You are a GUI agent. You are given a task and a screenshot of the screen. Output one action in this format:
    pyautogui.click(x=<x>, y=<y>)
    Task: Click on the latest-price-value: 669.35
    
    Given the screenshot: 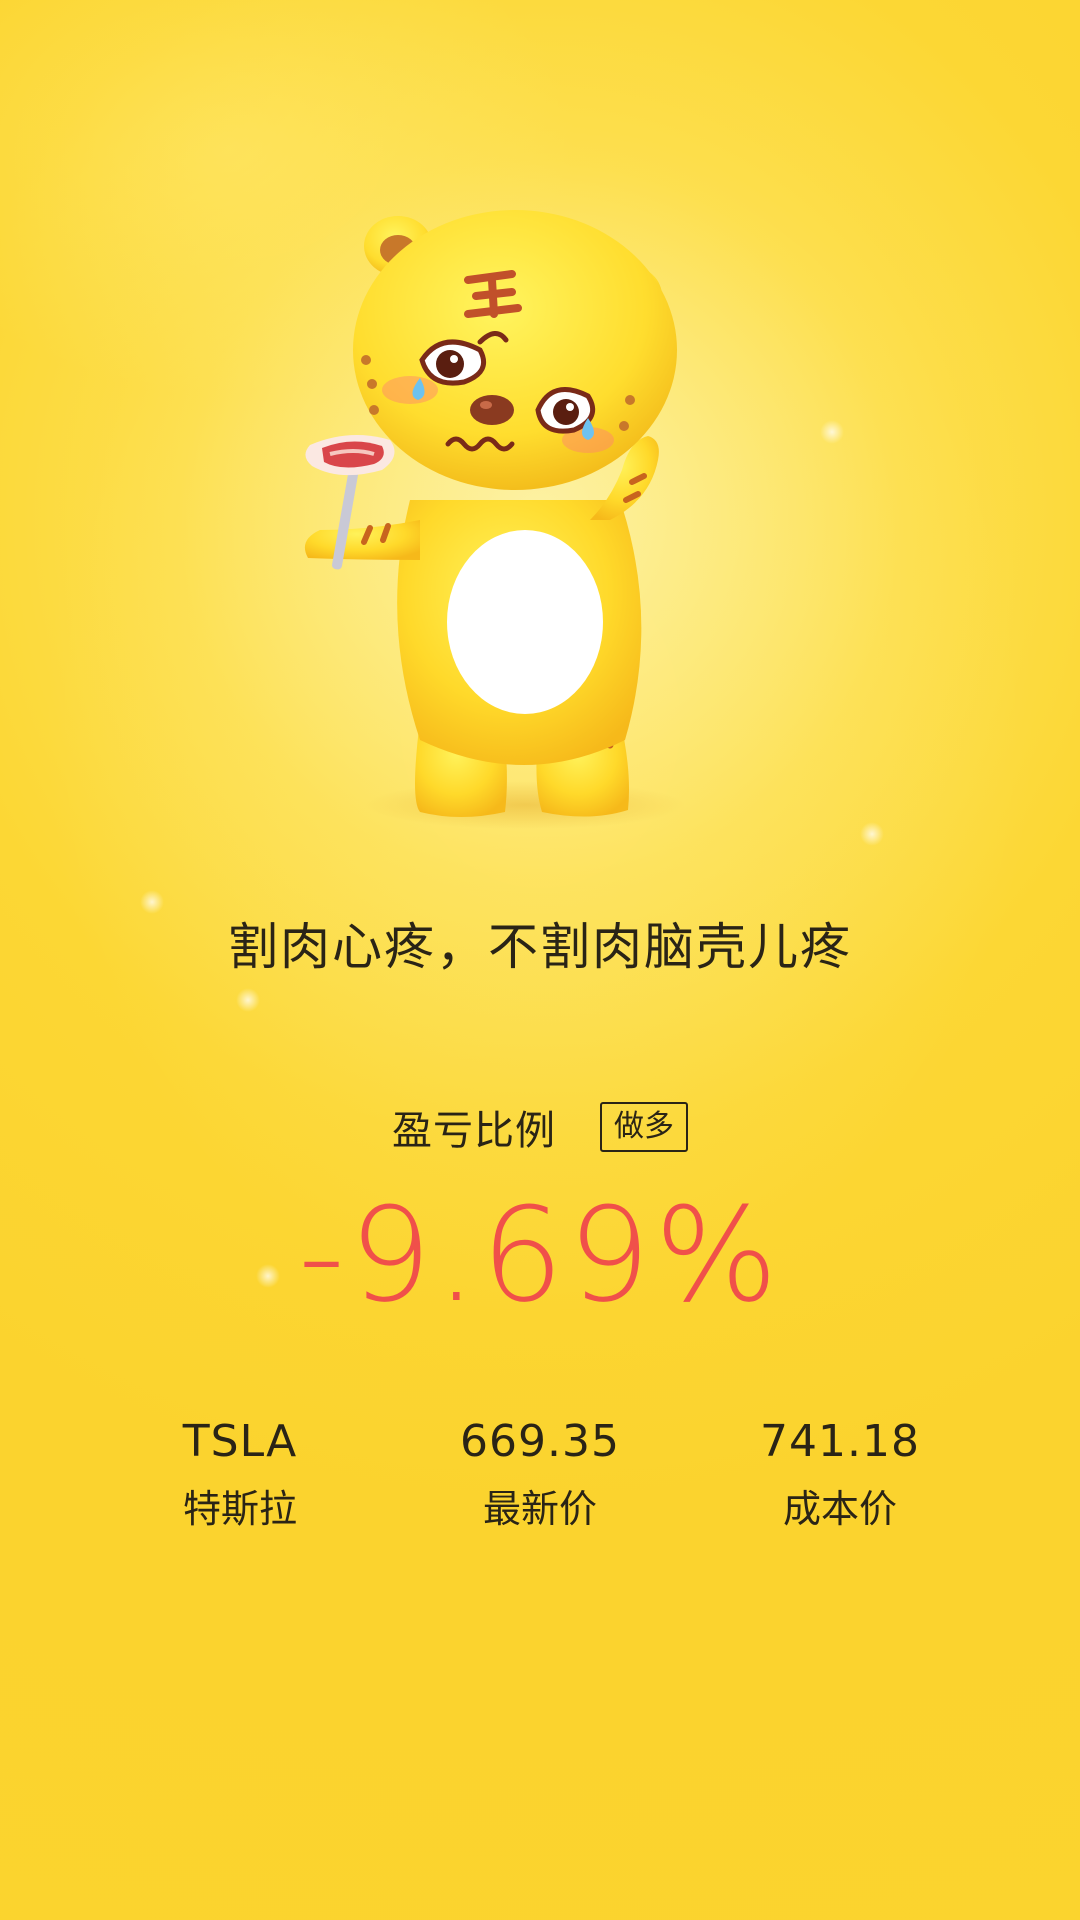 What is the action you would take?
    pyautogui.click(x=540, y=1441)
    